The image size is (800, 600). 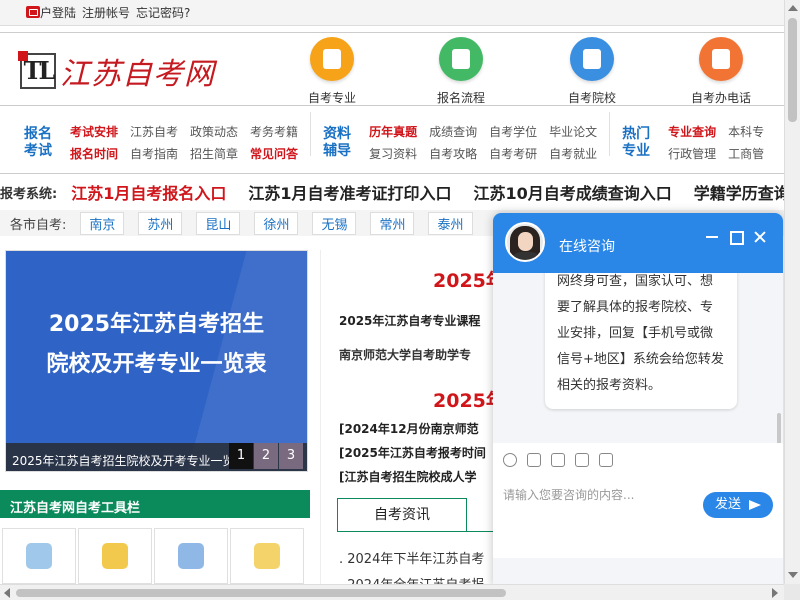 What do you see at coordinates (163, 12) in the screenshot?
I see `forgot-password-link: 忘记密码?` at bounding box center [163, 12].